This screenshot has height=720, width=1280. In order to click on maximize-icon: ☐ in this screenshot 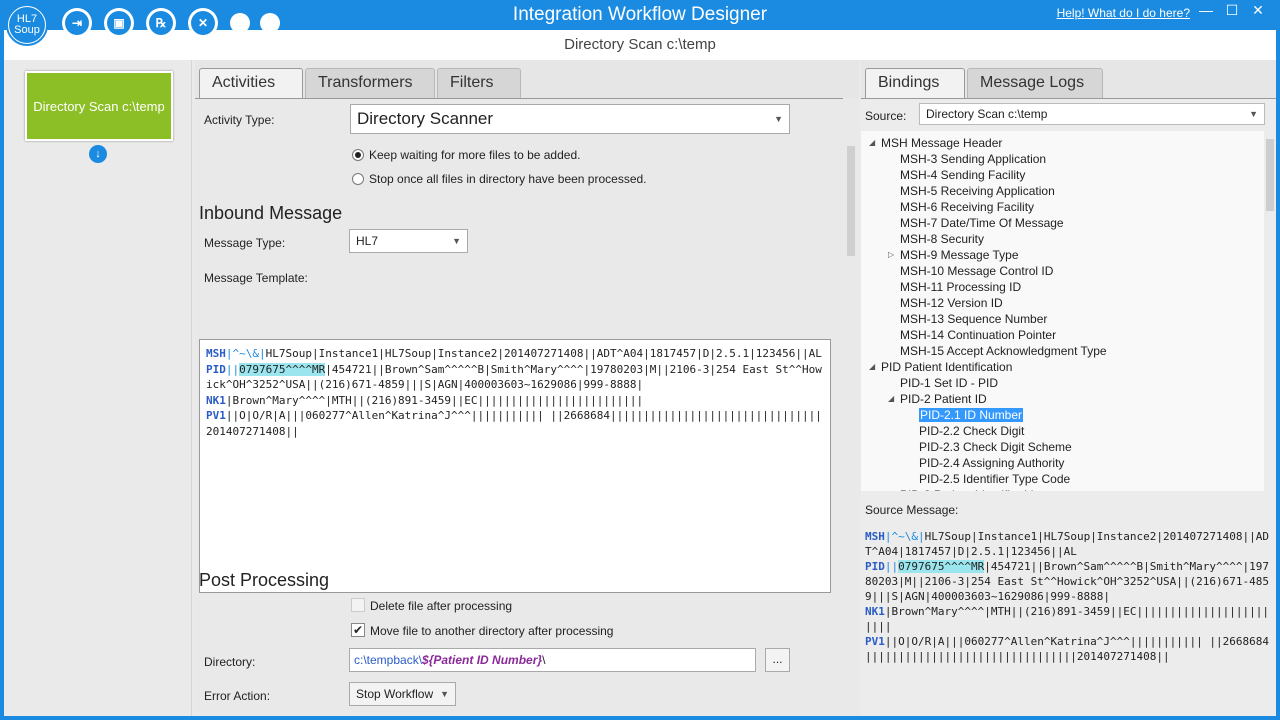, I will do `click(1232, 10)`.